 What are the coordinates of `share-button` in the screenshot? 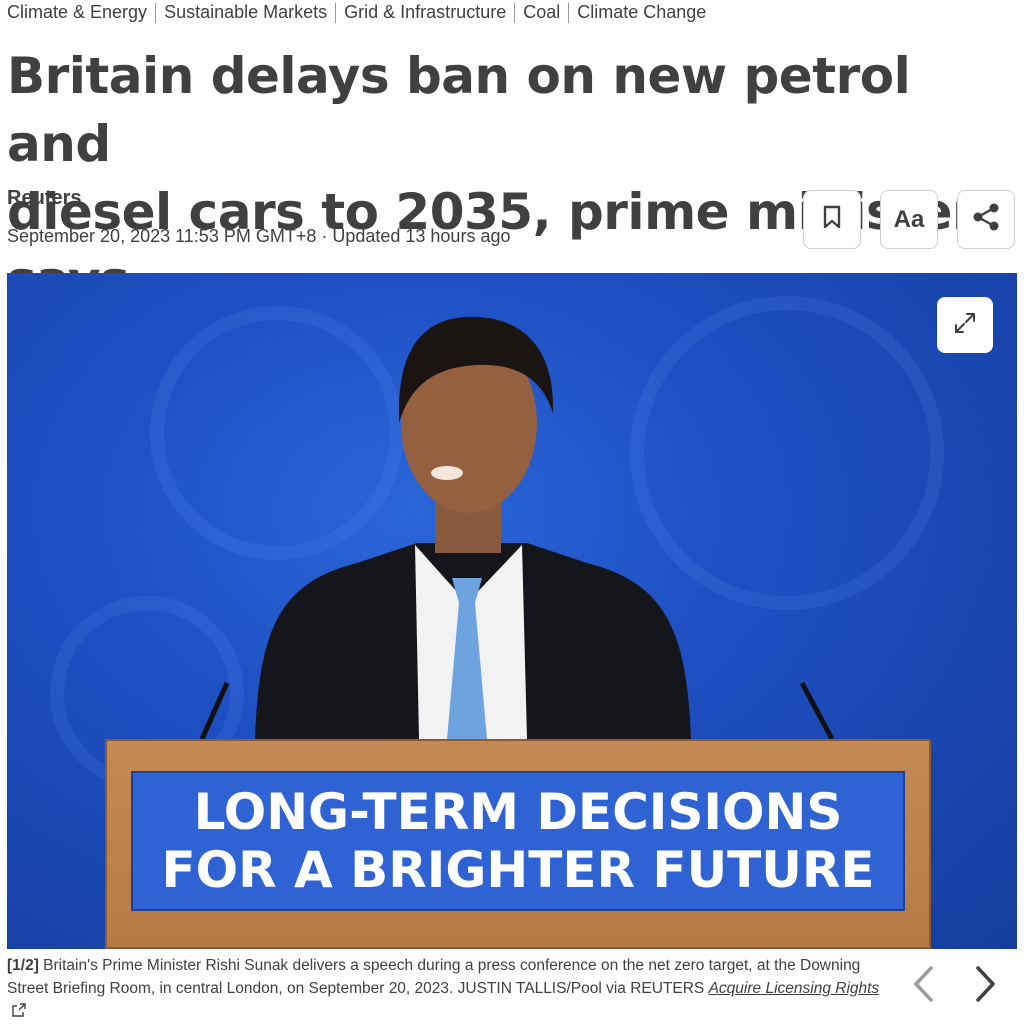 It's located at (986, 219).